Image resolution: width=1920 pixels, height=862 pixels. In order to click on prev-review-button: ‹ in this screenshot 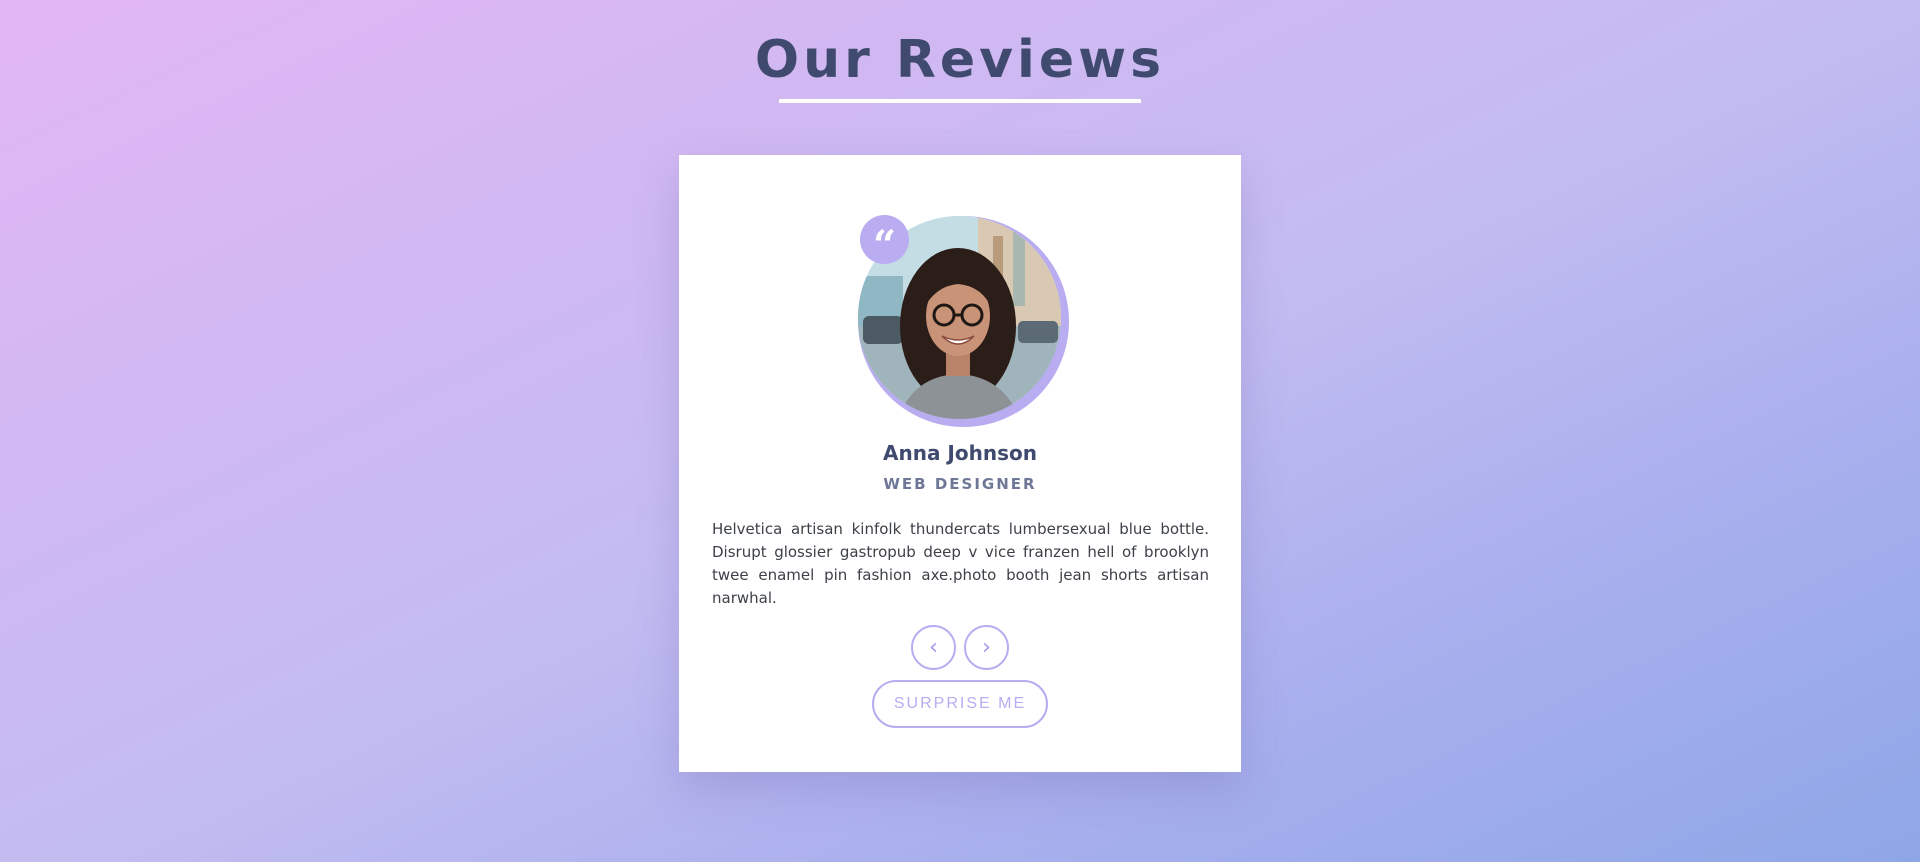, I will do `click(933, 647)`.